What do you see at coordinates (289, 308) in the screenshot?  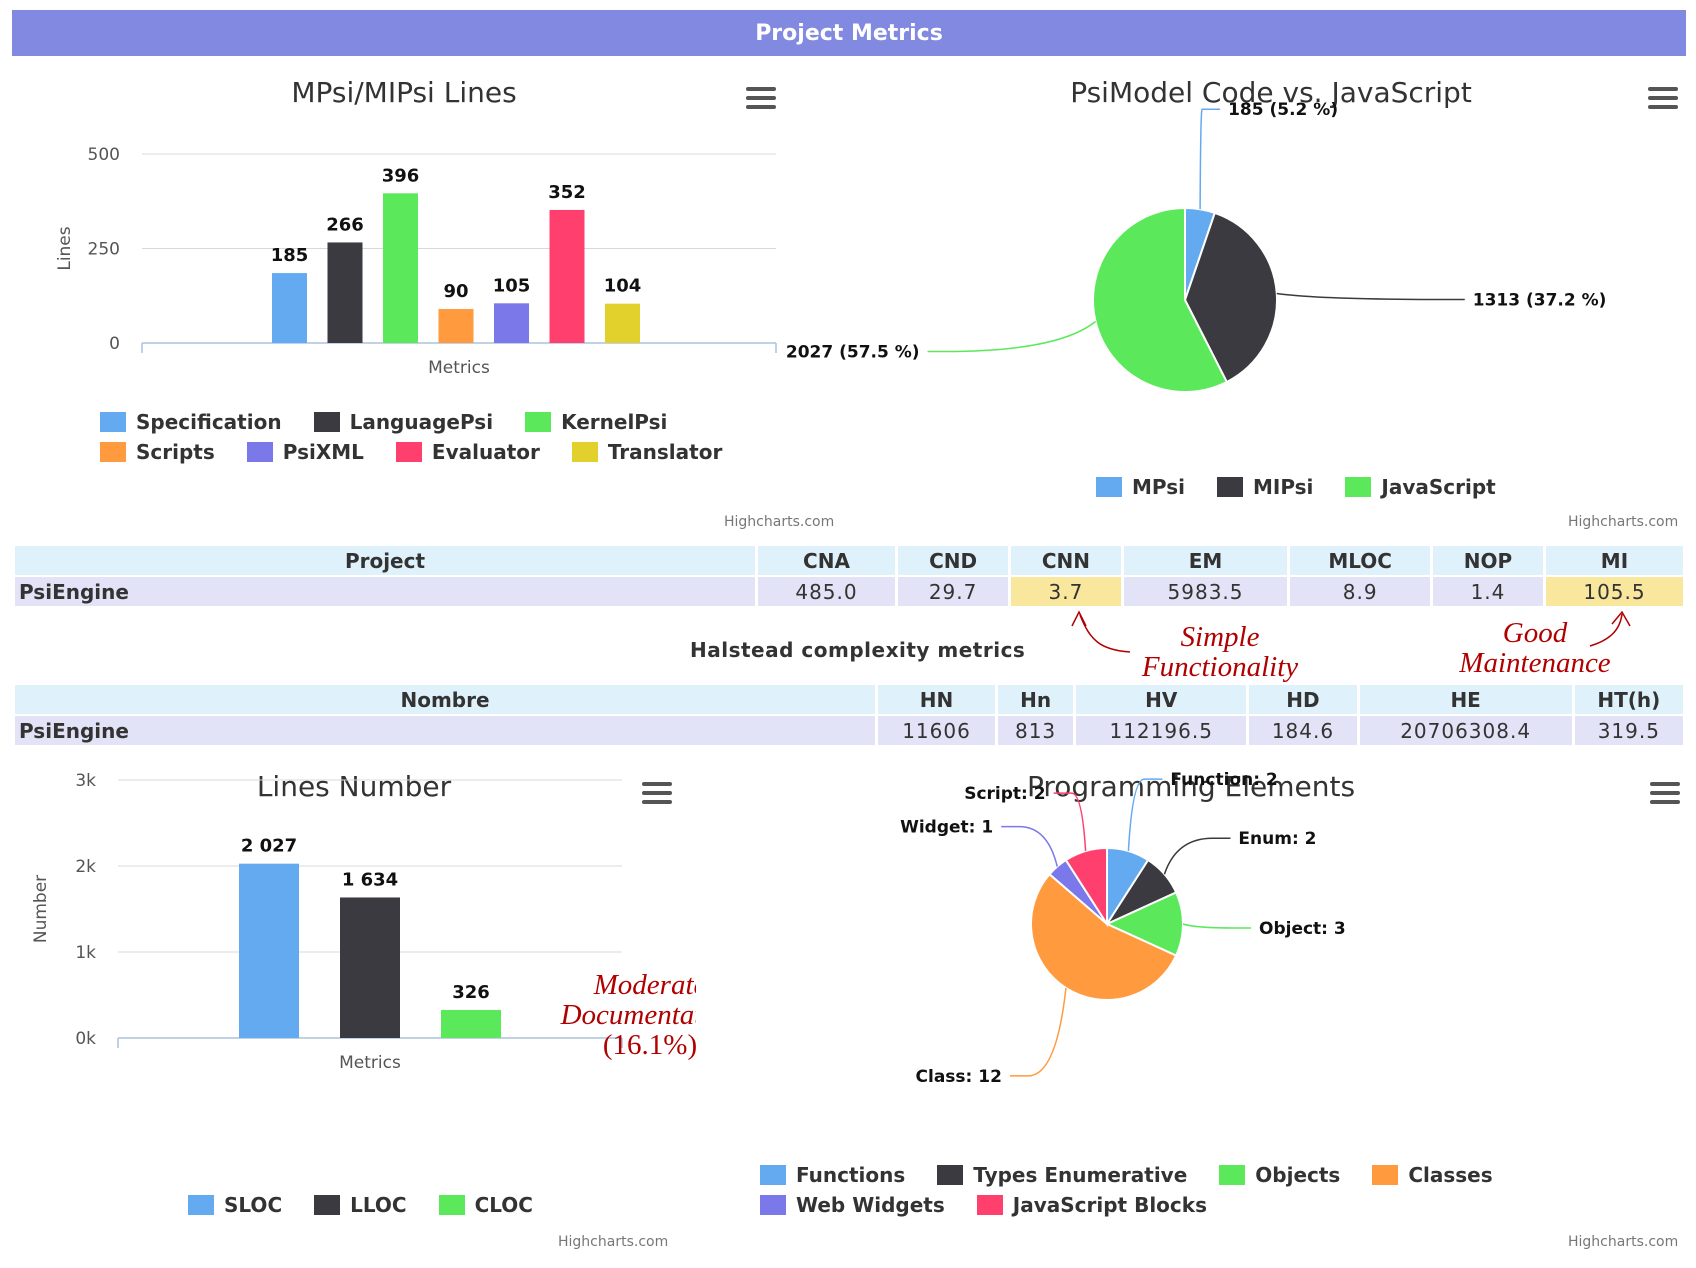 I see `bar-specification` at bounding box center [289, 308].